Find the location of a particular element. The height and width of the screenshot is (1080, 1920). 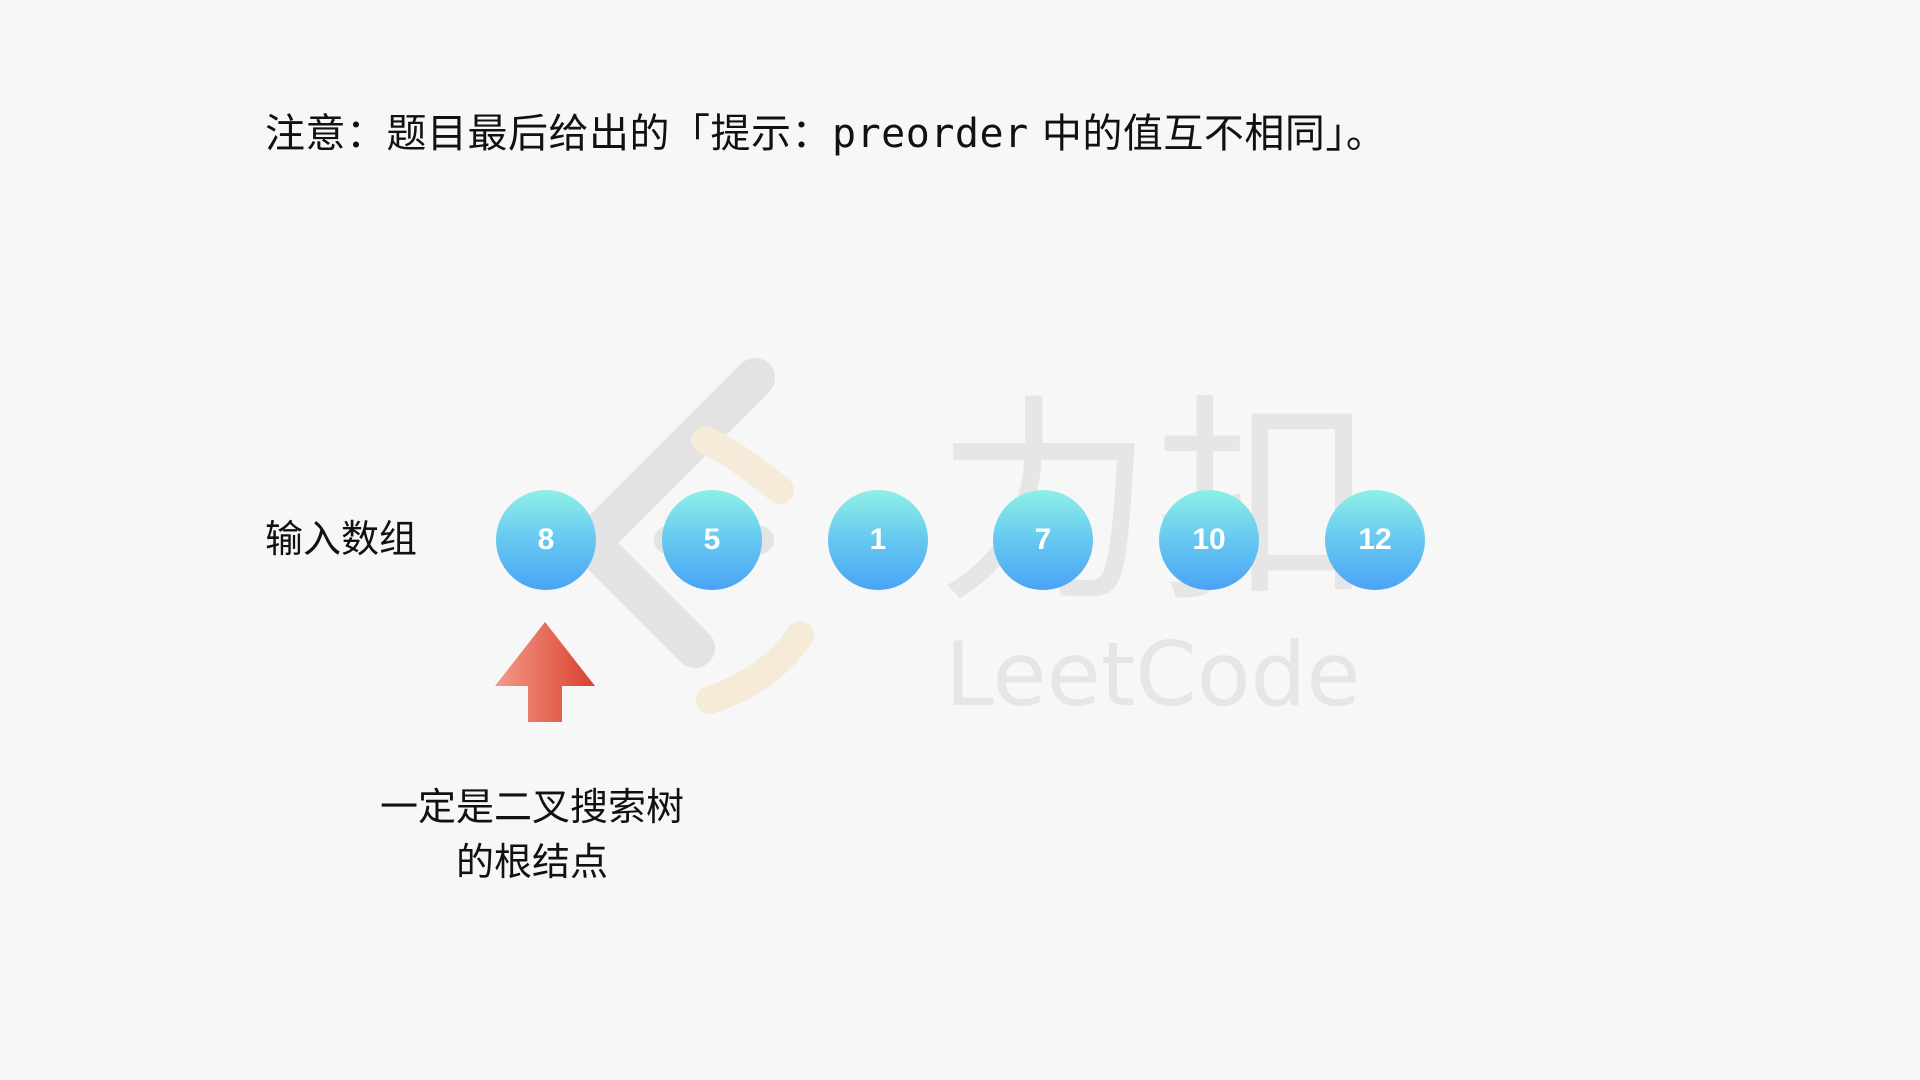

array-node-1: 5 is located at coordinates (712, 540).